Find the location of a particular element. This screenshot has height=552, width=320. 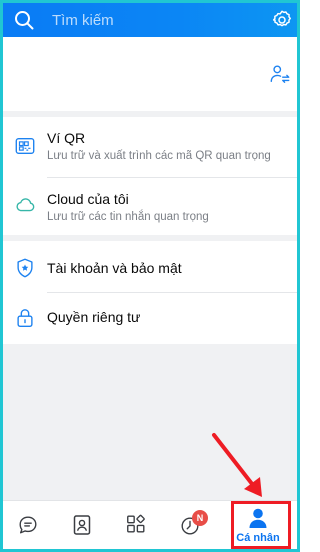

account-security-title: Tài khoản và bảo mật is located at coordinates (114, 268).